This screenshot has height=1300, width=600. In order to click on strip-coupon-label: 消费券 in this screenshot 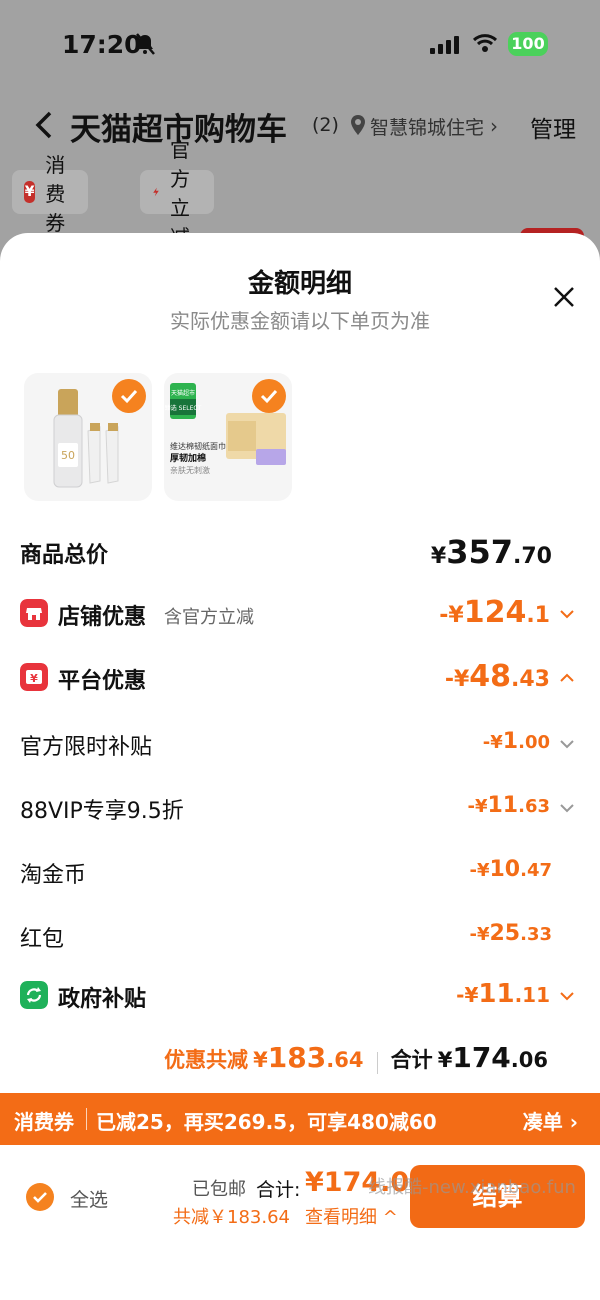, I will do `click(44, 1122)`.